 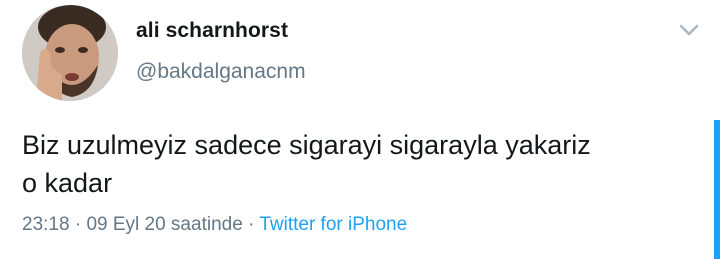 I want to click on tweet-source-link: Twitter for iPhone, so click(x=333, y=224).